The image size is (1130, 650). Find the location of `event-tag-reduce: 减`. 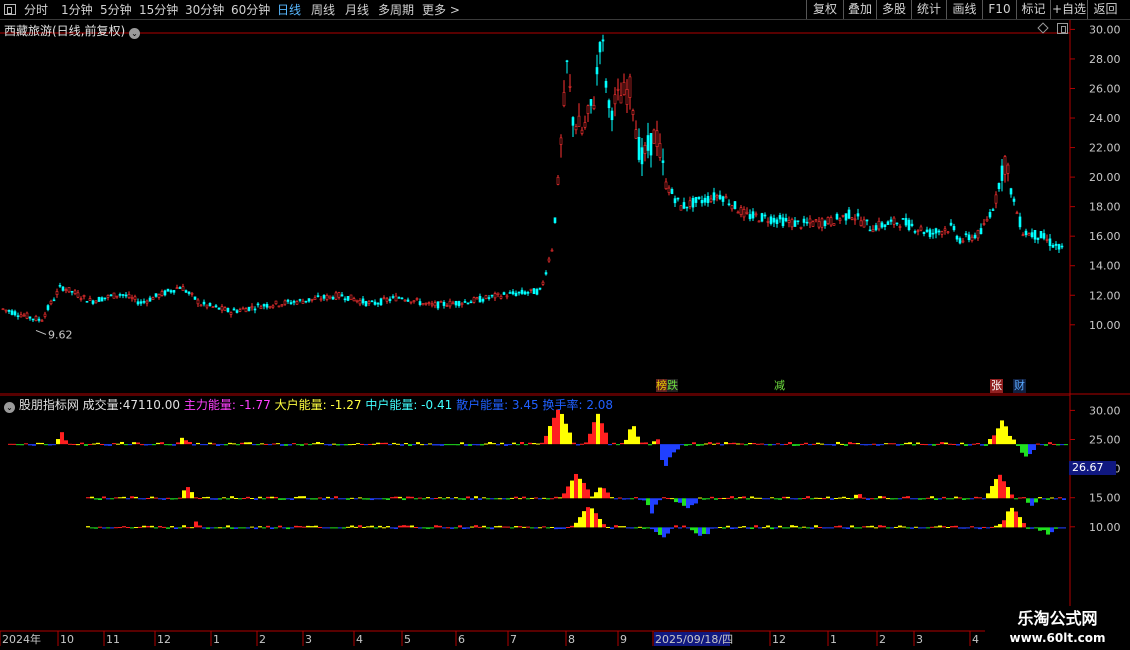

event-tag-reduce: 减 is located at coordinates (779, 386).